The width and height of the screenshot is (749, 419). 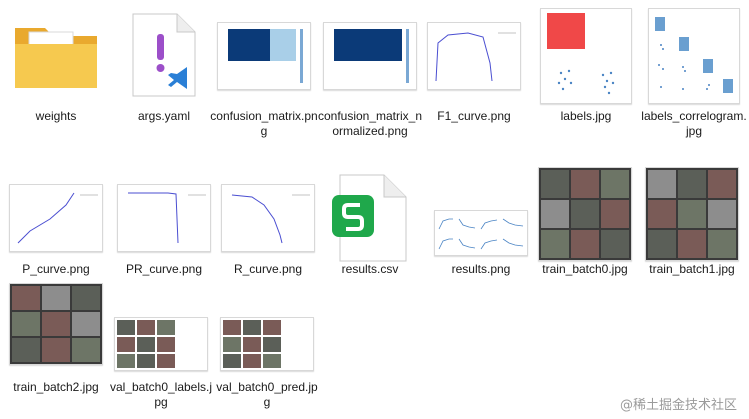 I want to click on file-name: train_batch0.jpg, so click(x=585, y=269).